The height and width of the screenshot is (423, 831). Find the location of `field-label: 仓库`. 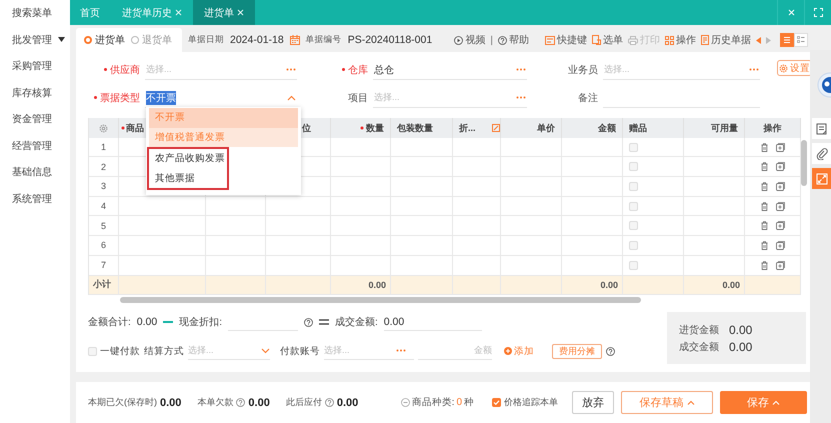

field-label: 仓库 is located at coordinates (355, 70).